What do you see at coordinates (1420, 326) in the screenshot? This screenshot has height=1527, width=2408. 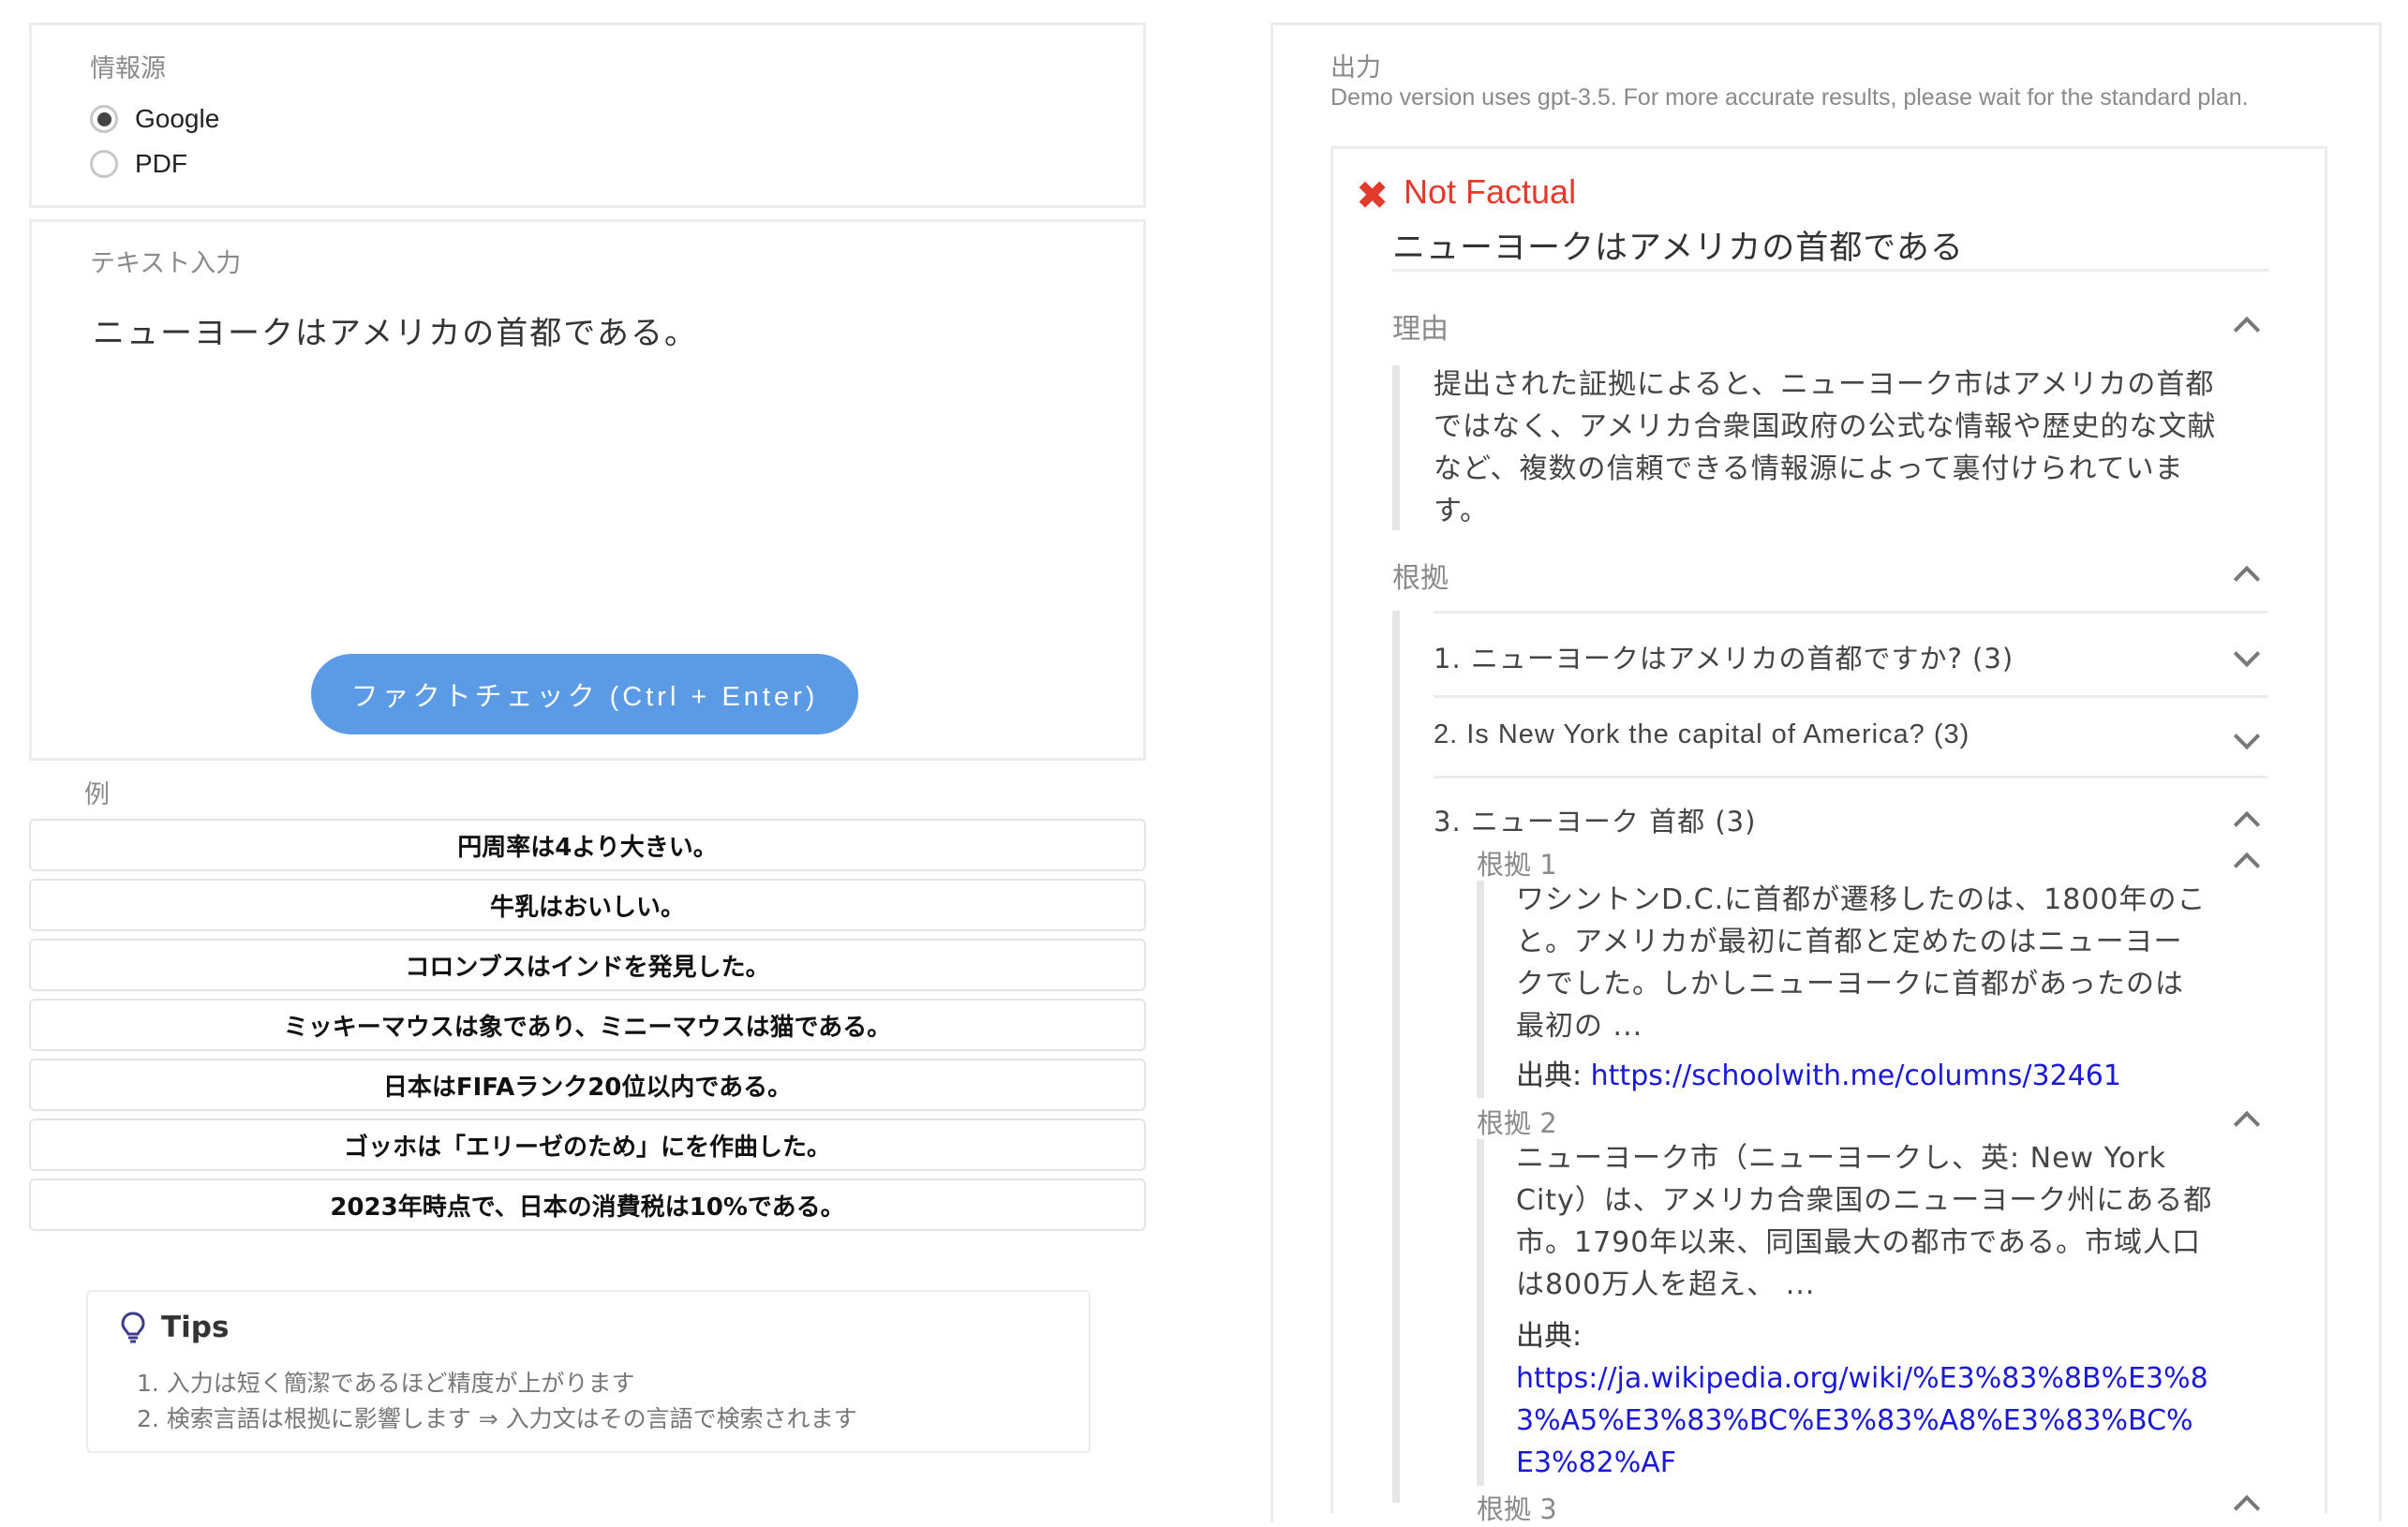 I see `reason-title: 理由` at bounding box center [1420, 326].